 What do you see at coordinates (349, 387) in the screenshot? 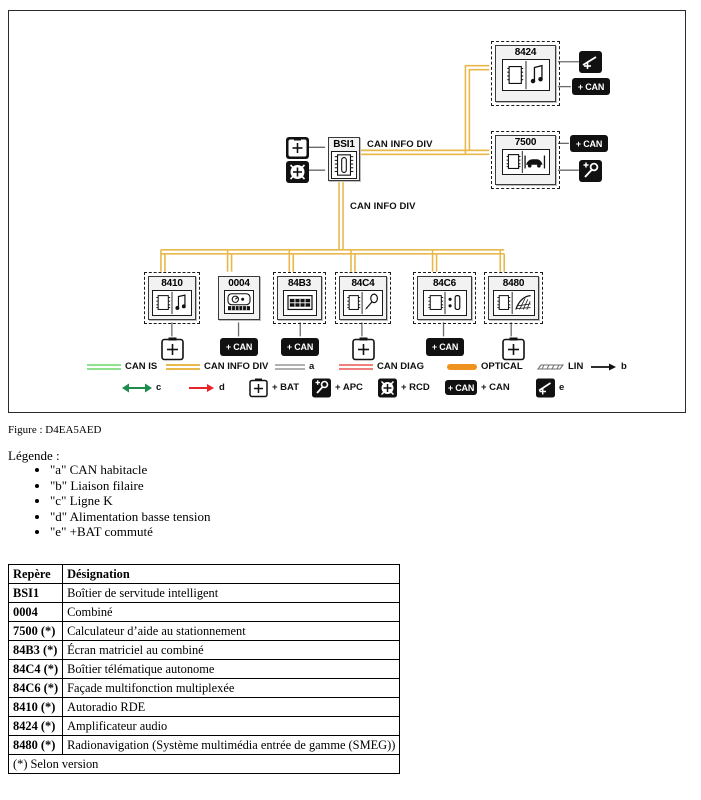
I see `legend-label: + APC` at bounding box center [349, 387].